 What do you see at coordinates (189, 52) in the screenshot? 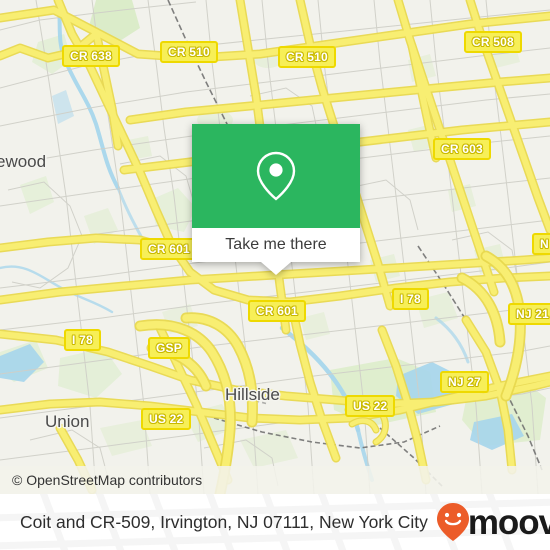
I see `road-shield-cr-510-west: CR 510` at bounding box center [189, 52].